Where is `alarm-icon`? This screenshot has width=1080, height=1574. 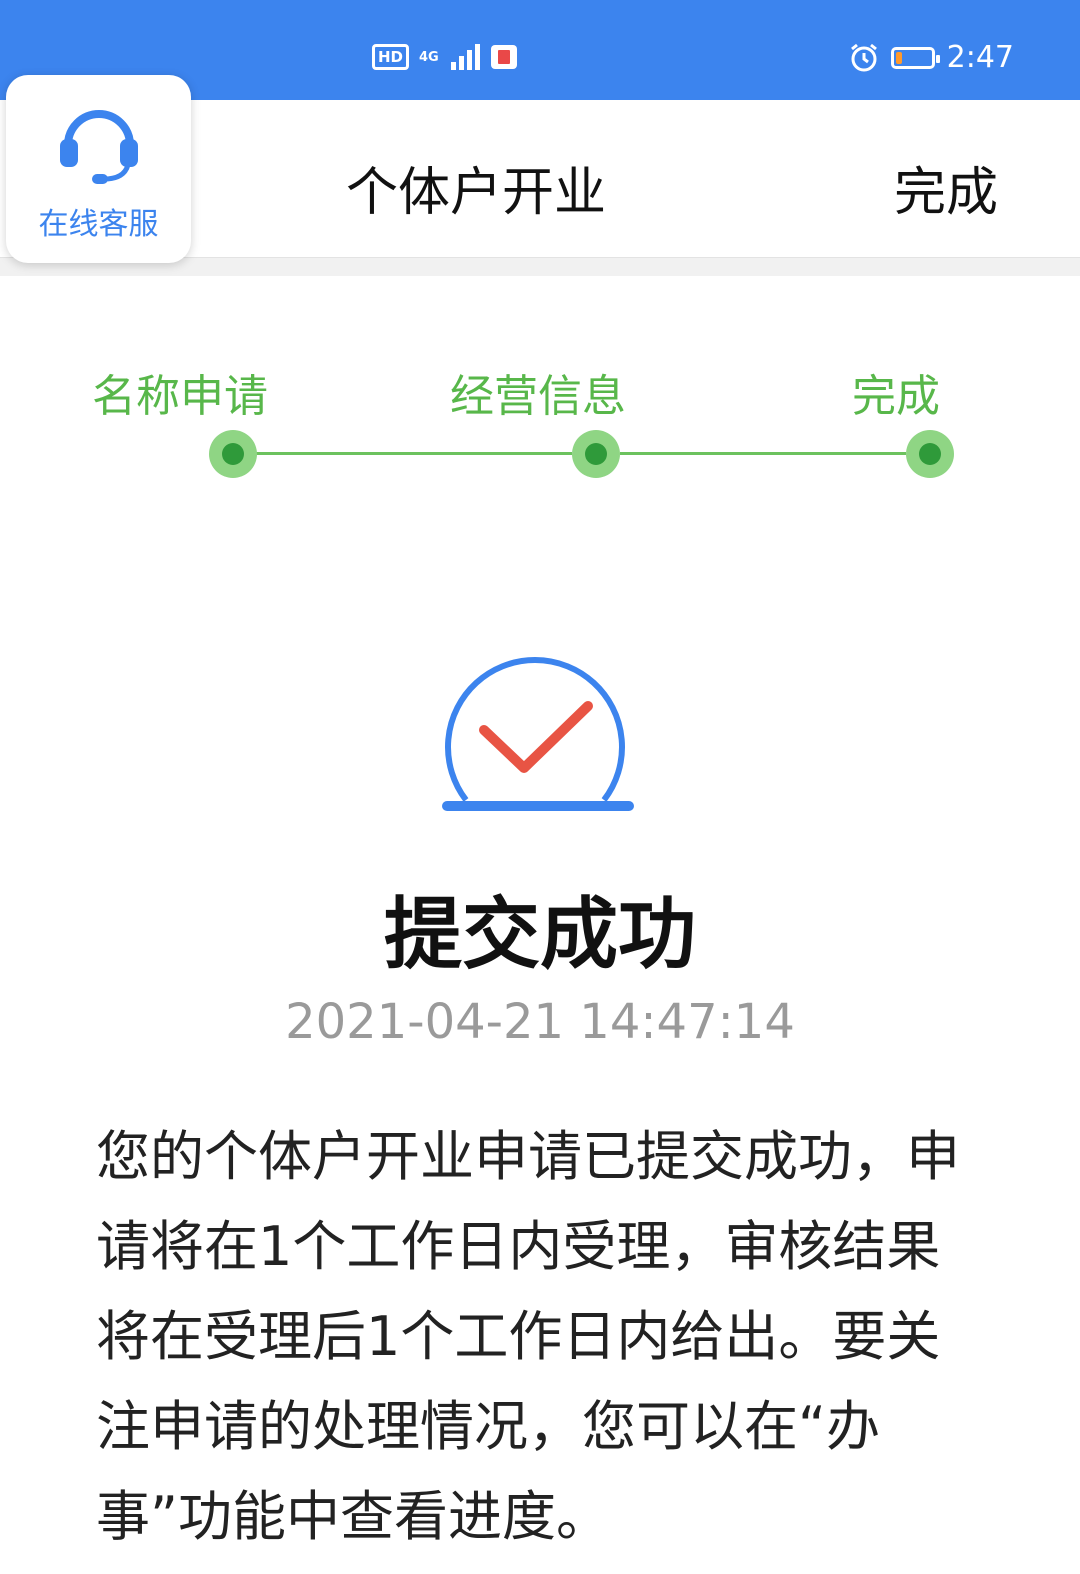 alarm-icon is located at coordinates (863, 57).